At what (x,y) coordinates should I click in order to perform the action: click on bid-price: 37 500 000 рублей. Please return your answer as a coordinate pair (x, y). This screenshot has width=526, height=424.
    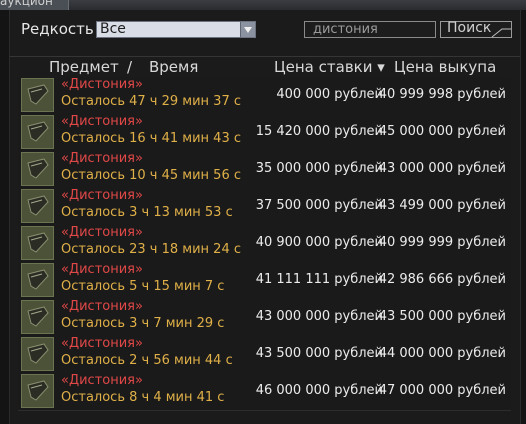
    Looking at the image, I should click on (319, 205).